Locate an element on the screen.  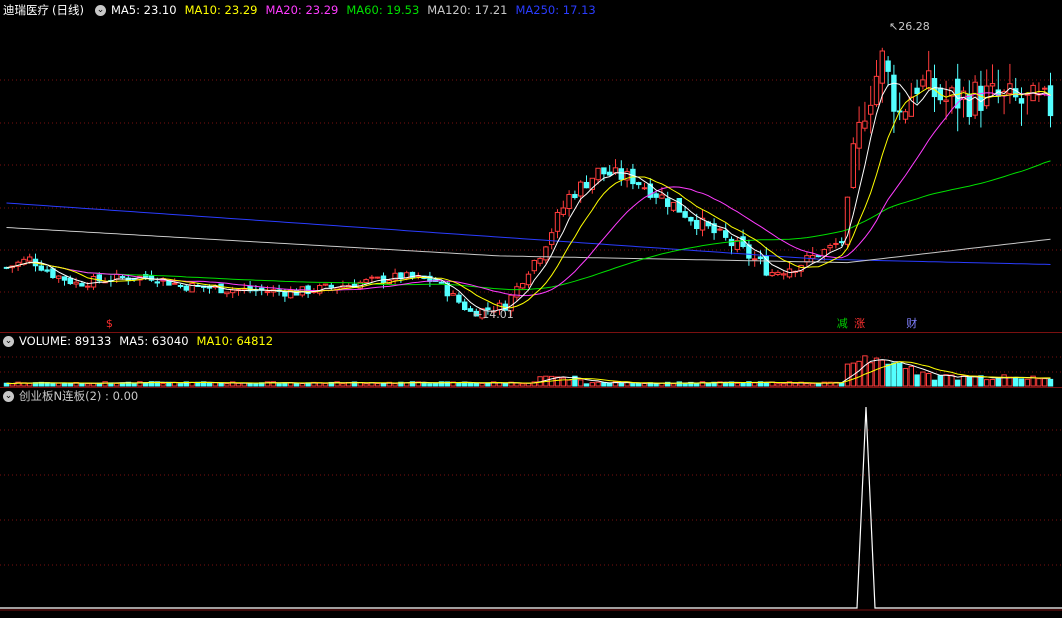
event-marker: 涨 is located at coordinates (859, 324).